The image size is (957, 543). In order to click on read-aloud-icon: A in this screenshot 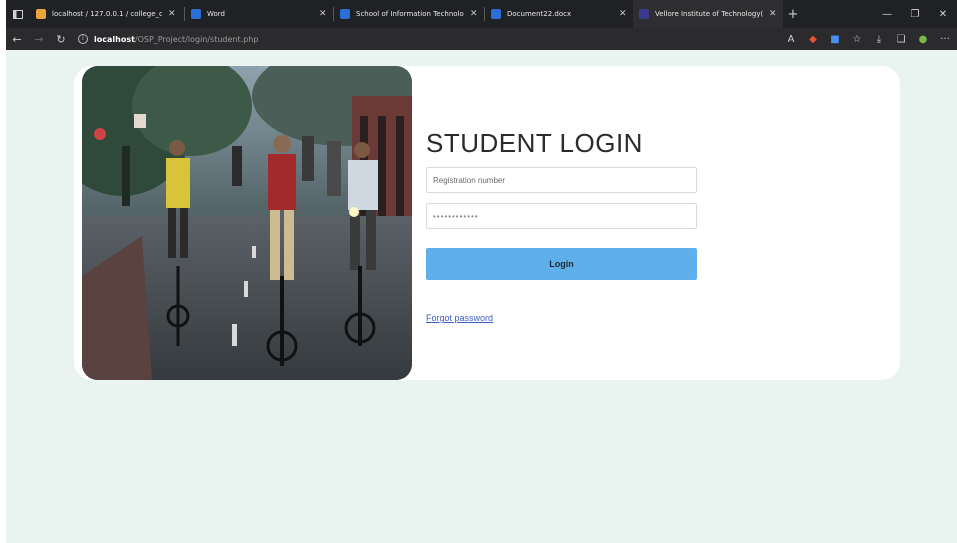, I will do `click(791, 39)`.